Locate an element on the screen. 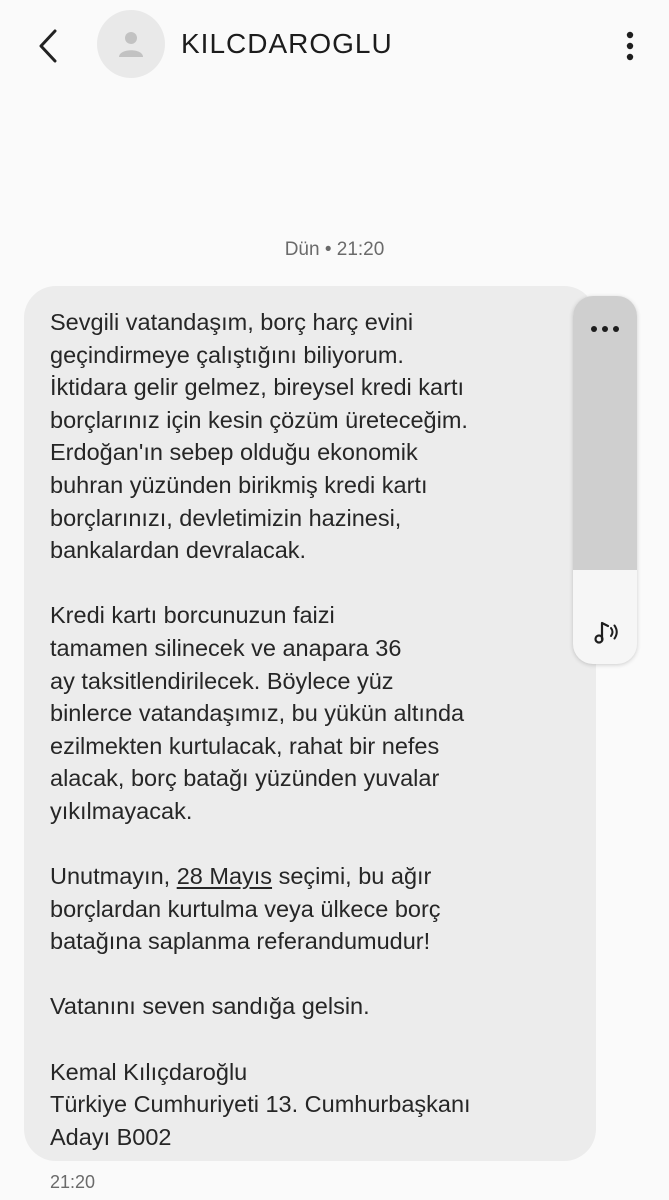  person-icon is located at coordinates (131, 44).